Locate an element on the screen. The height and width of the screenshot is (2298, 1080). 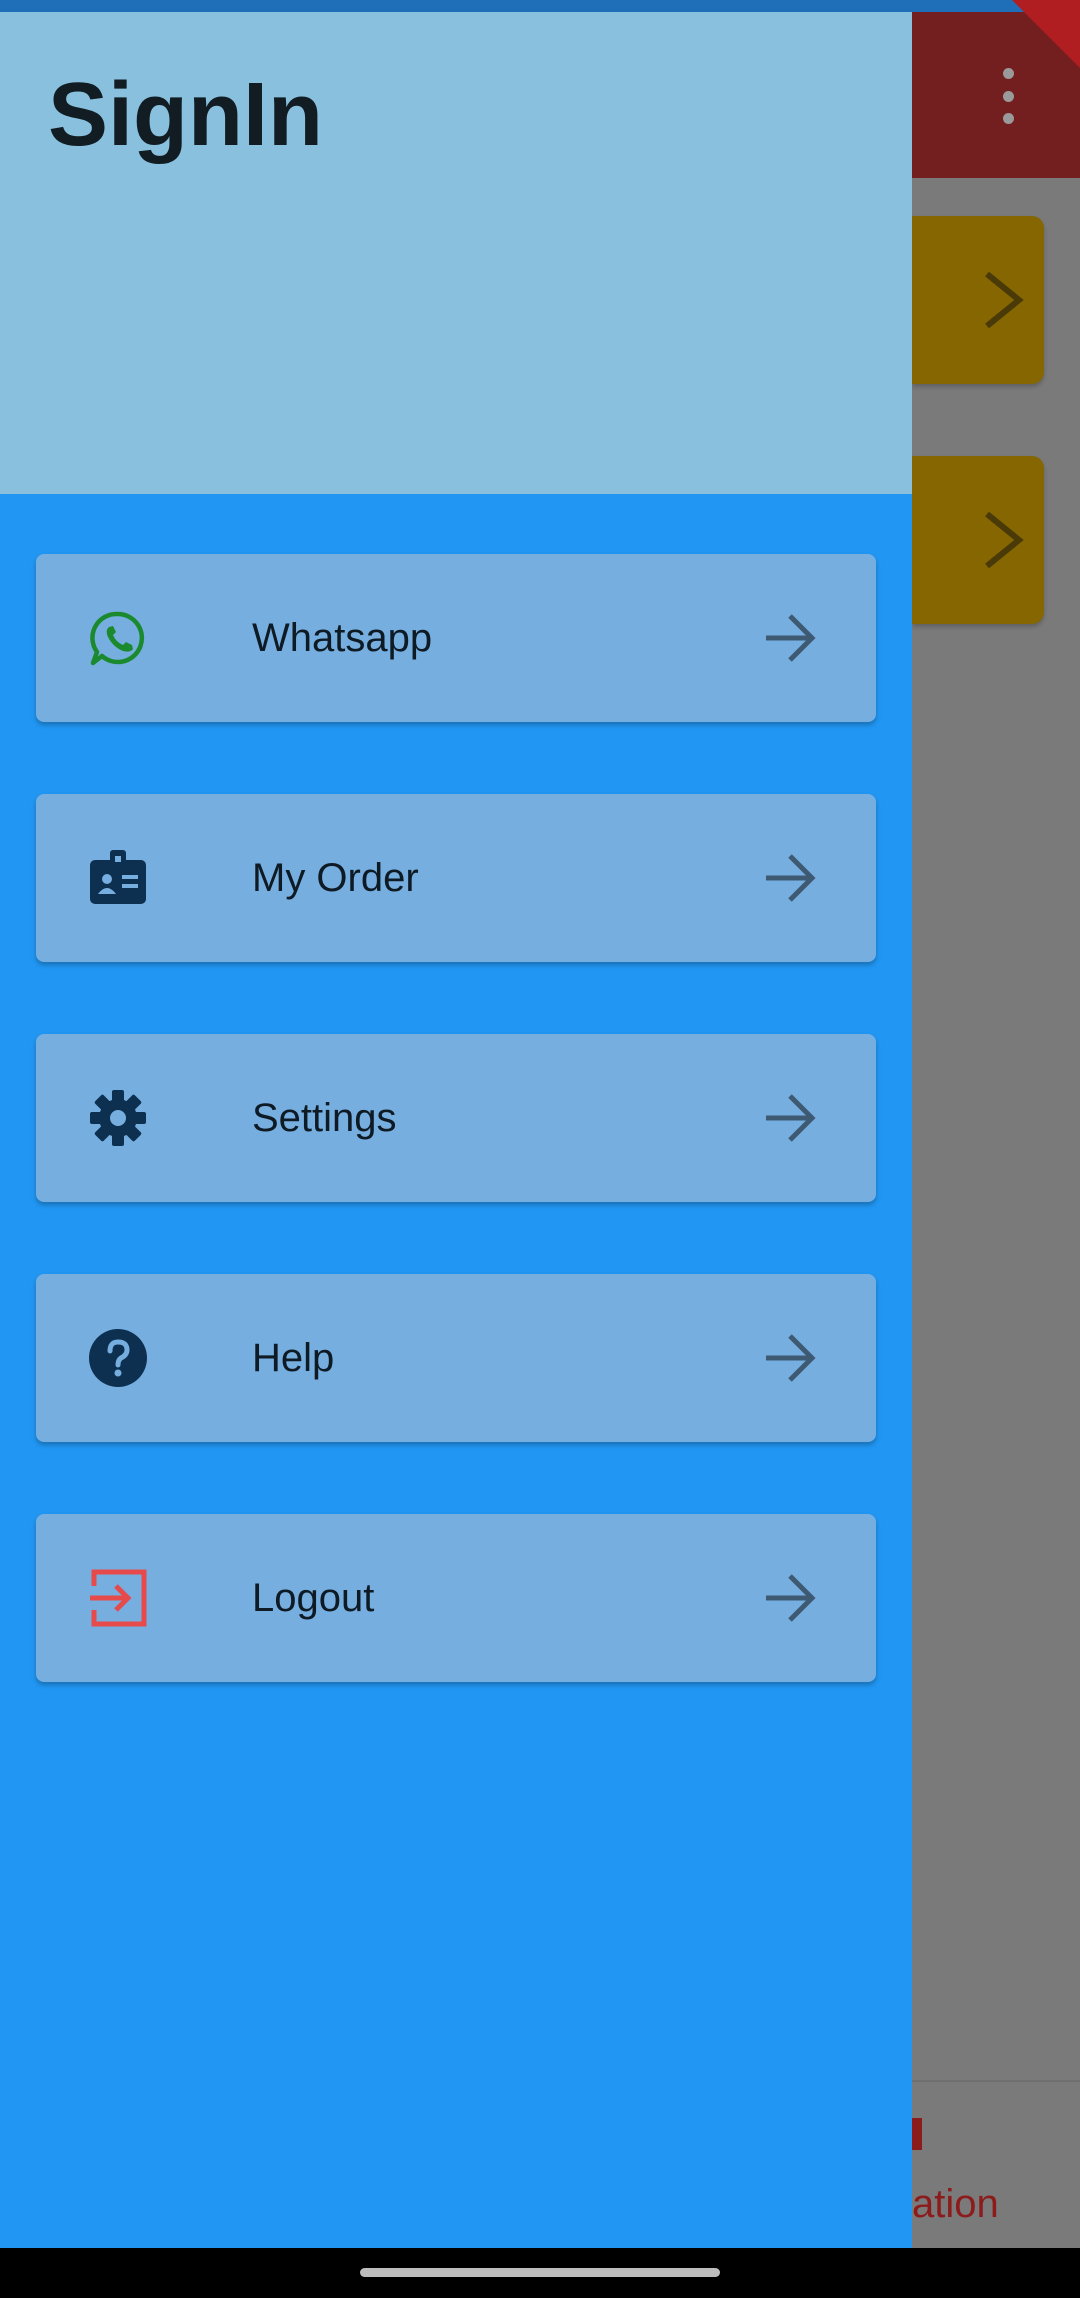
menu-item-whatsapp: Whatsapp is located at coordinates (456, 638).